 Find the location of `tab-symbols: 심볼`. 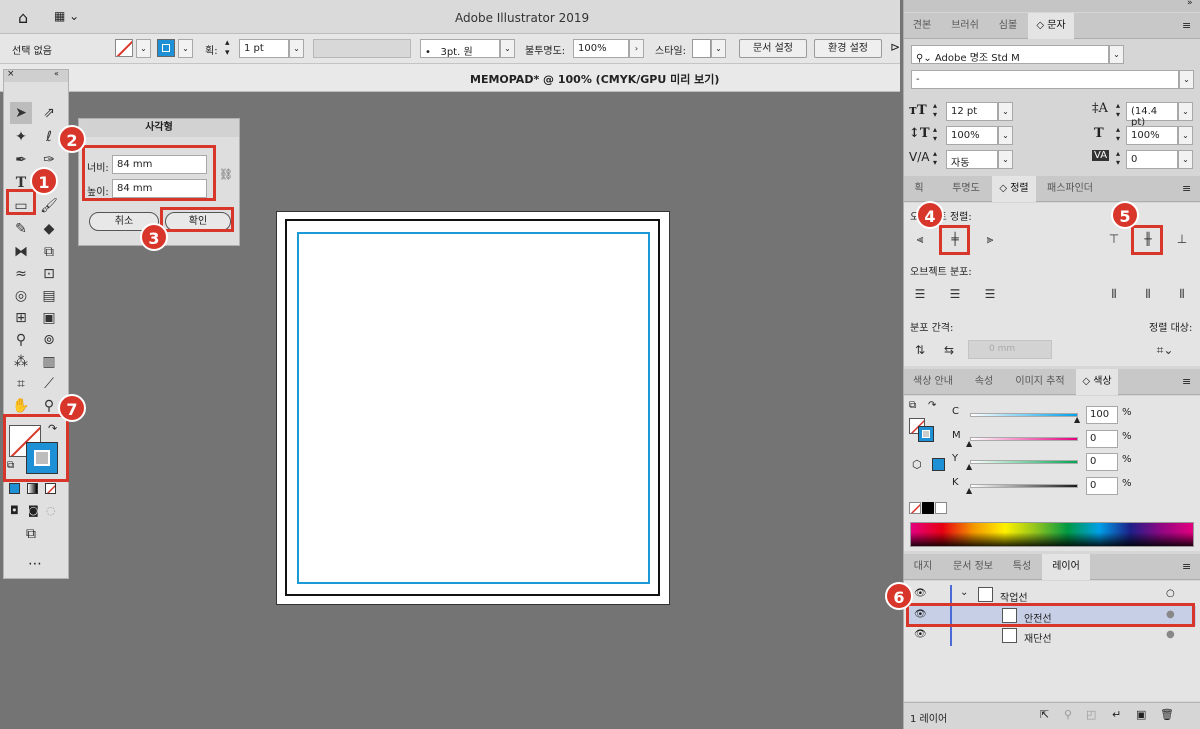

tab-symbols: 심볼 is located at coordinates (1008, 26).